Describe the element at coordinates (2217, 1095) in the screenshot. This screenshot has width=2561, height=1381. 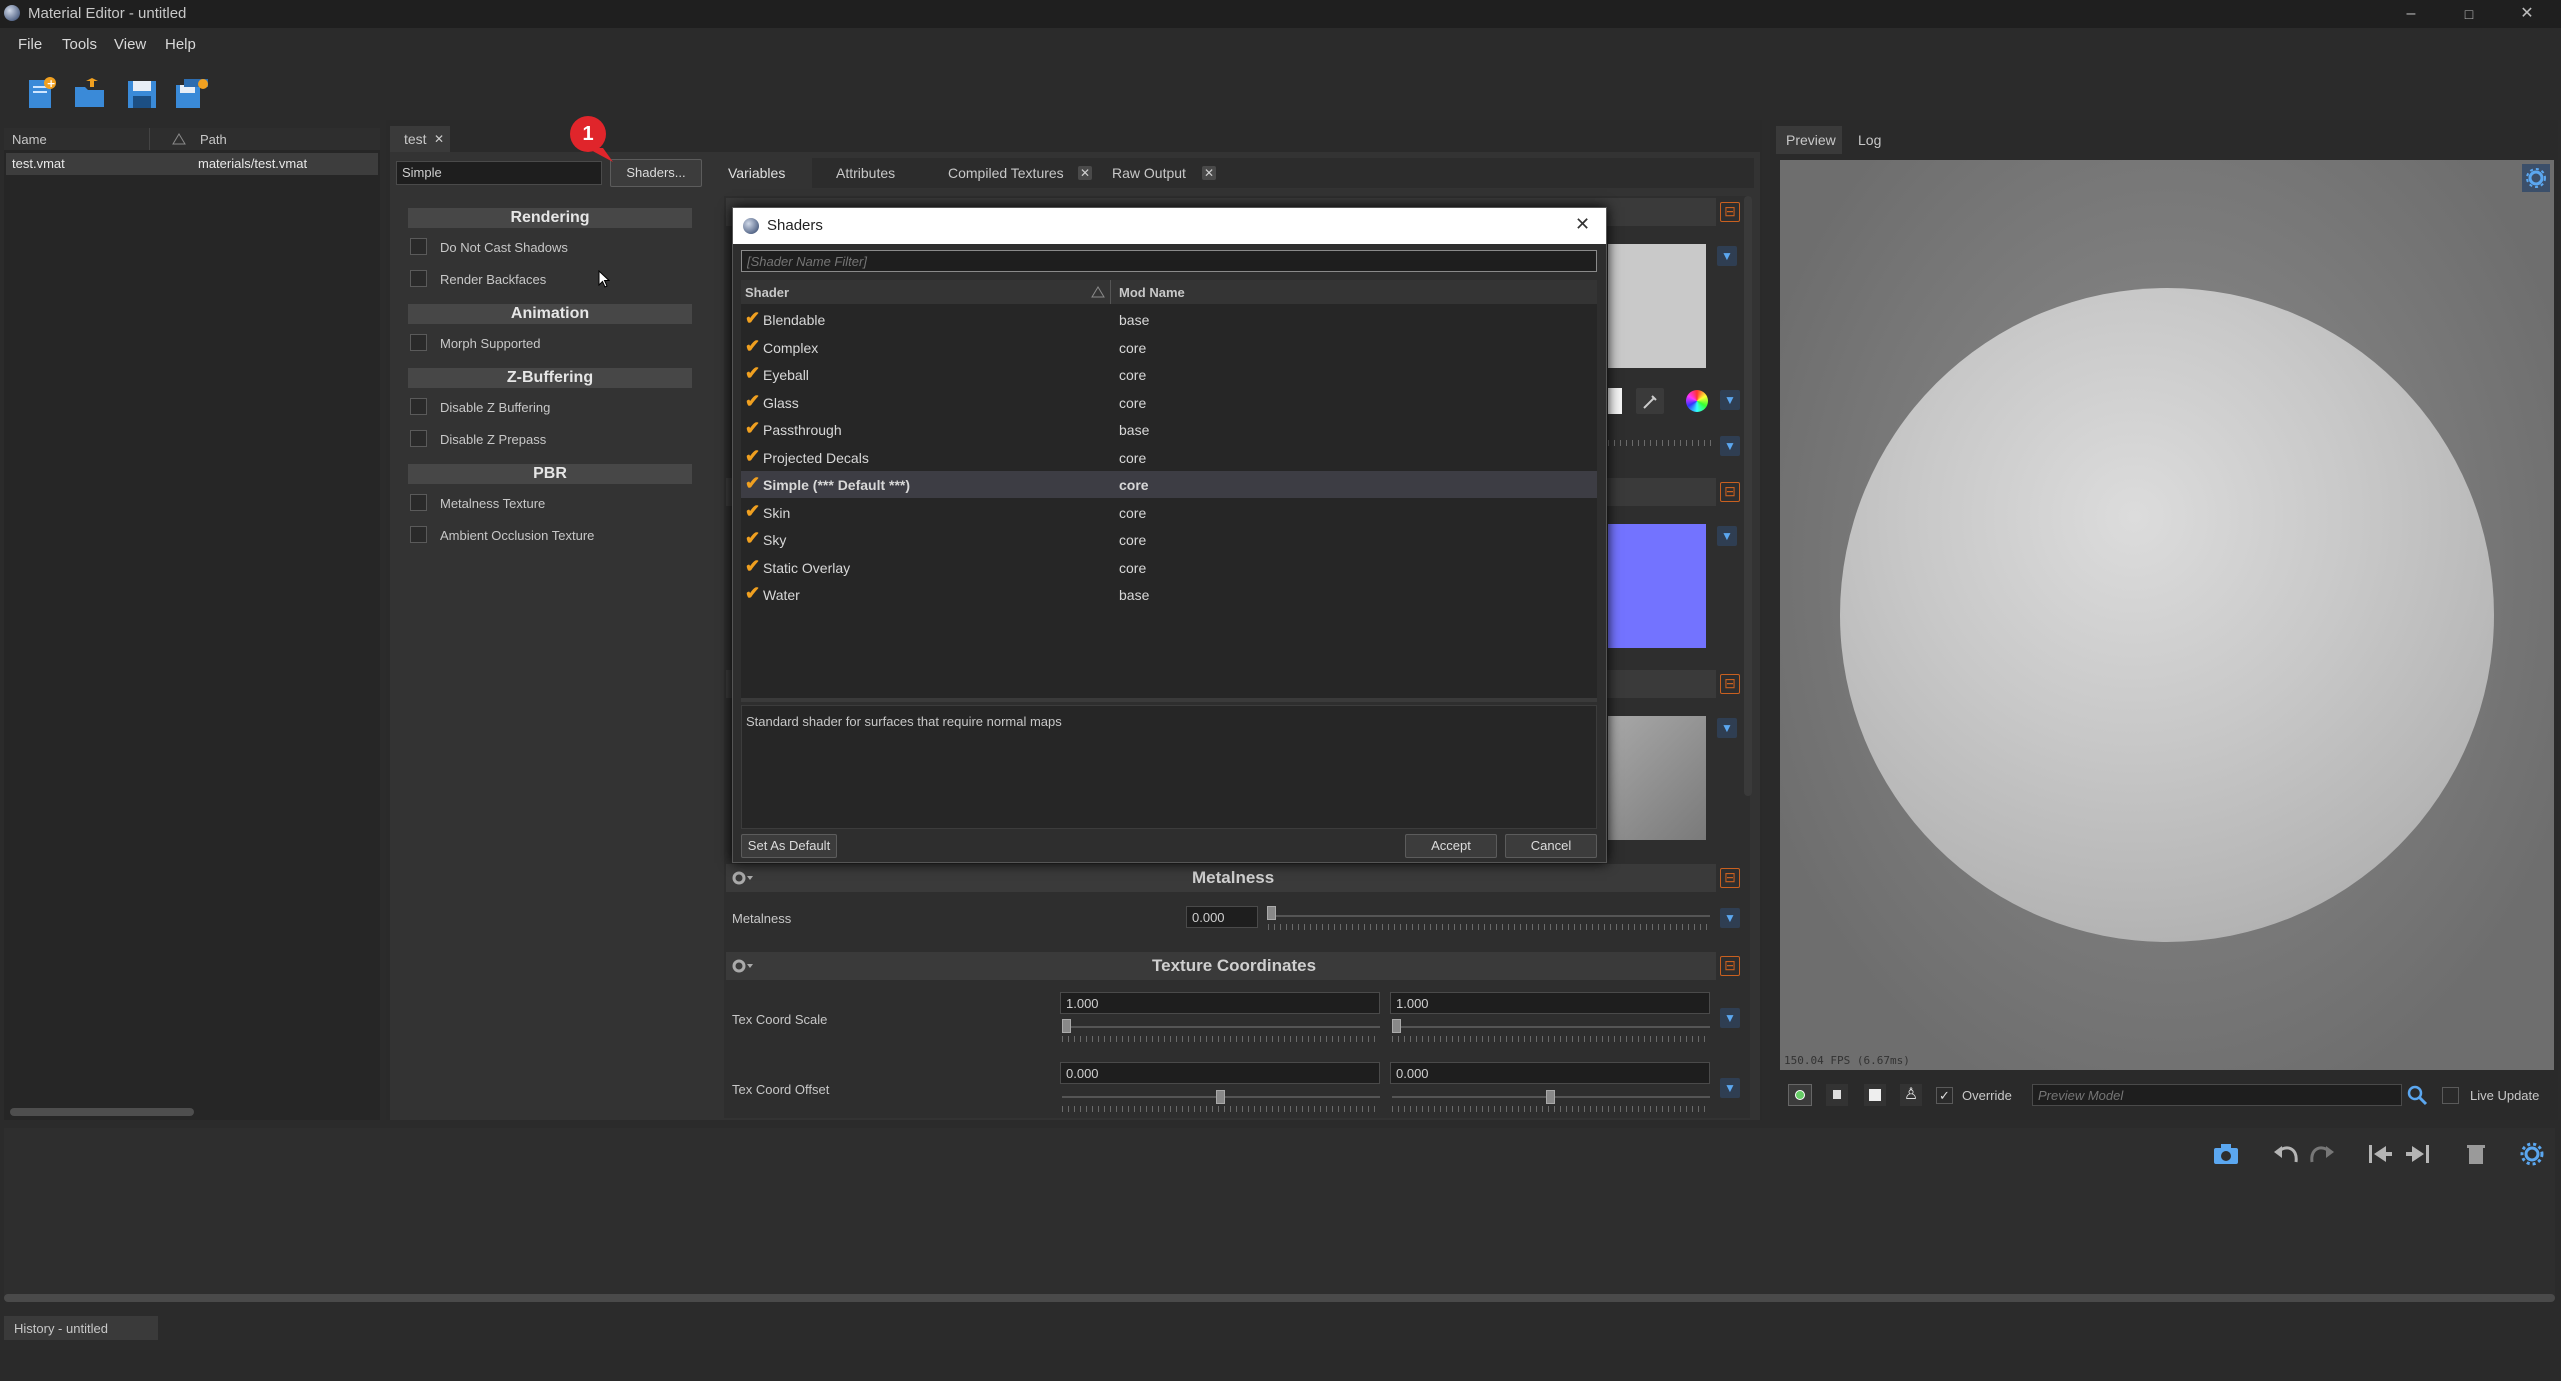
I see `preview-model-input` at that location.